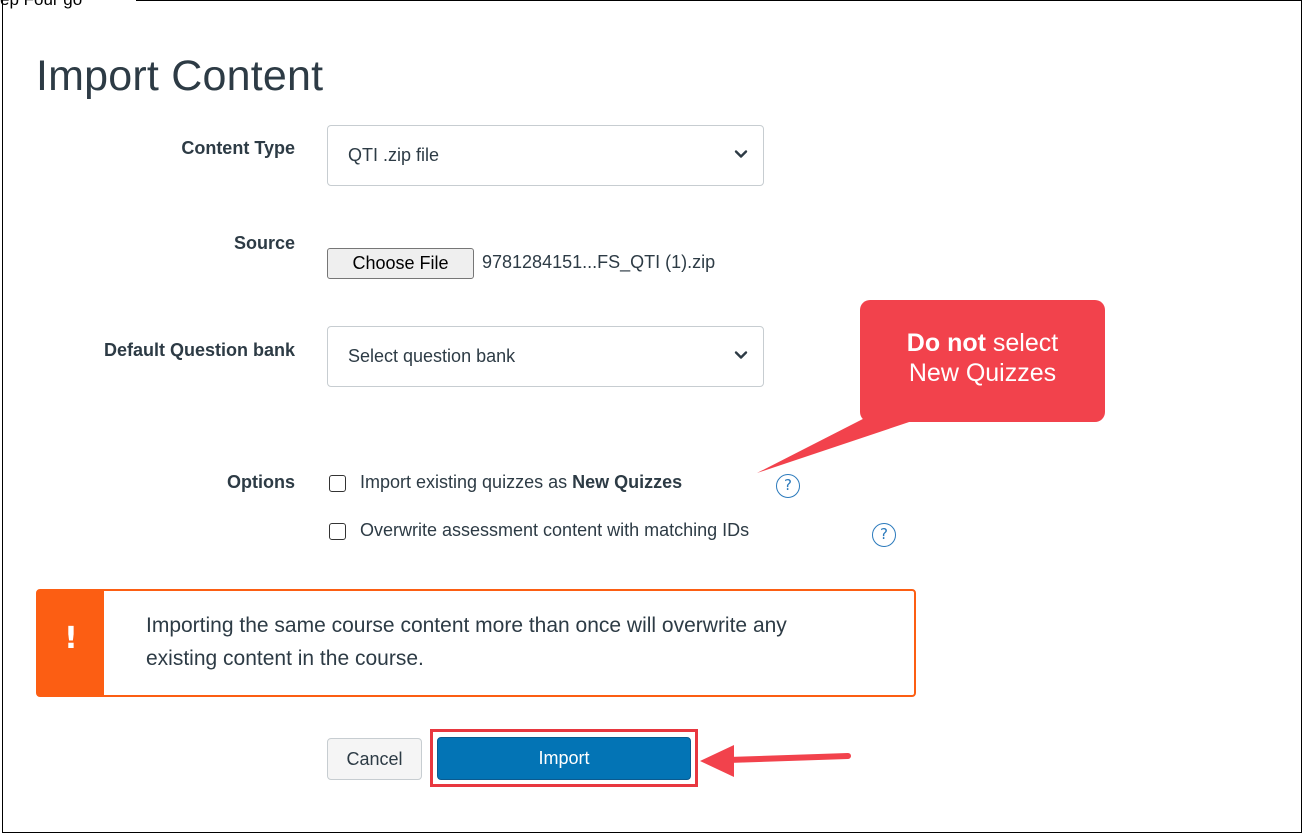 Image resolution: width=1304 pixels, height=835 pixels. Describe the element at coordinates (830, 588) in the screenshot. I see `annotation-overlay` at that location.